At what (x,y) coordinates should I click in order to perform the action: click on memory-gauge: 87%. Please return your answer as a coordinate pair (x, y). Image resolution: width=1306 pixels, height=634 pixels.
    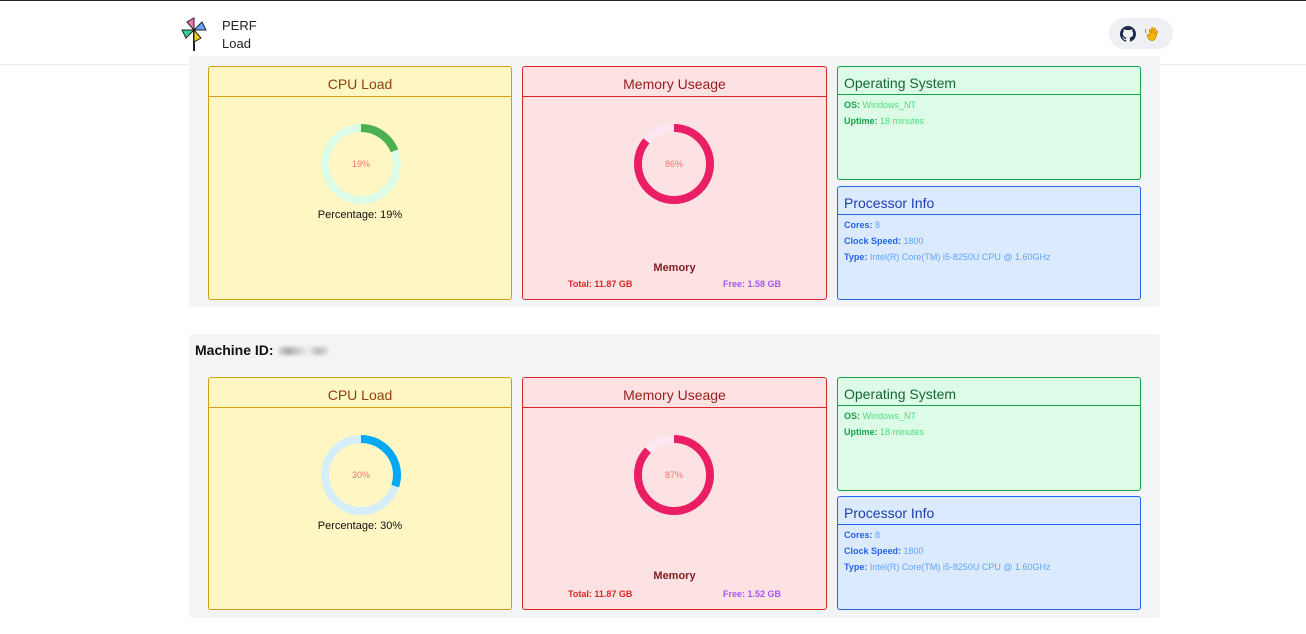
    Looking at the image, I should click on (674, 475).